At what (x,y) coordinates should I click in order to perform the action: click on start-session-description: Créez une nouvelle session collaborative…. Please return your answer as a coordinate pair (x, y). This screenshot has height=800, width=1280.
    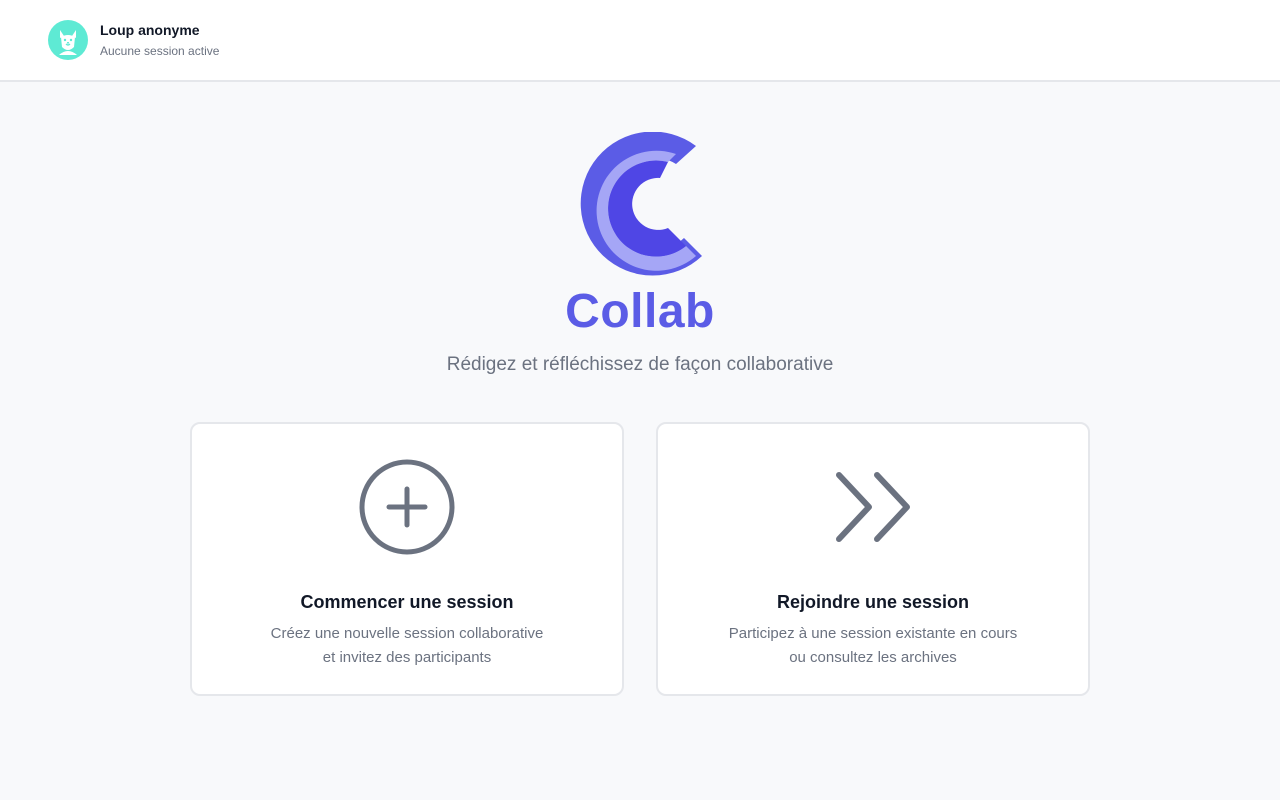
    Looking at the image, I should click on (407, 646).